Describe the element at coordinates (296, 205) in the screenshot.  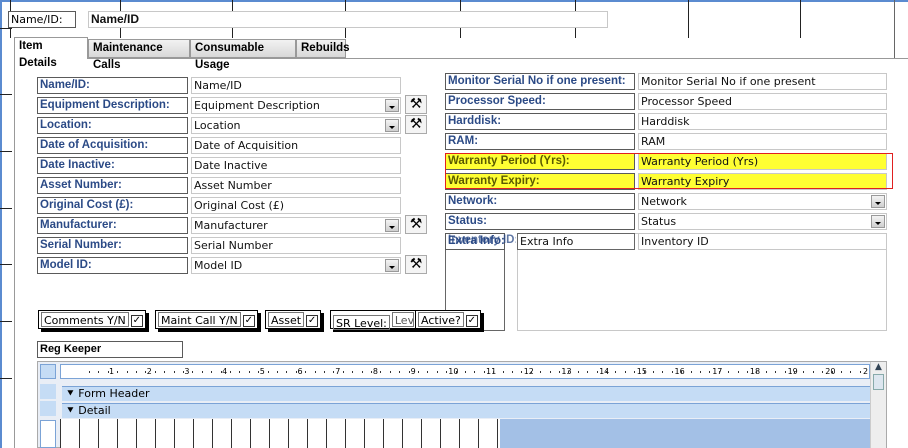
I see `text-field: Original Cost (£)` at that location.